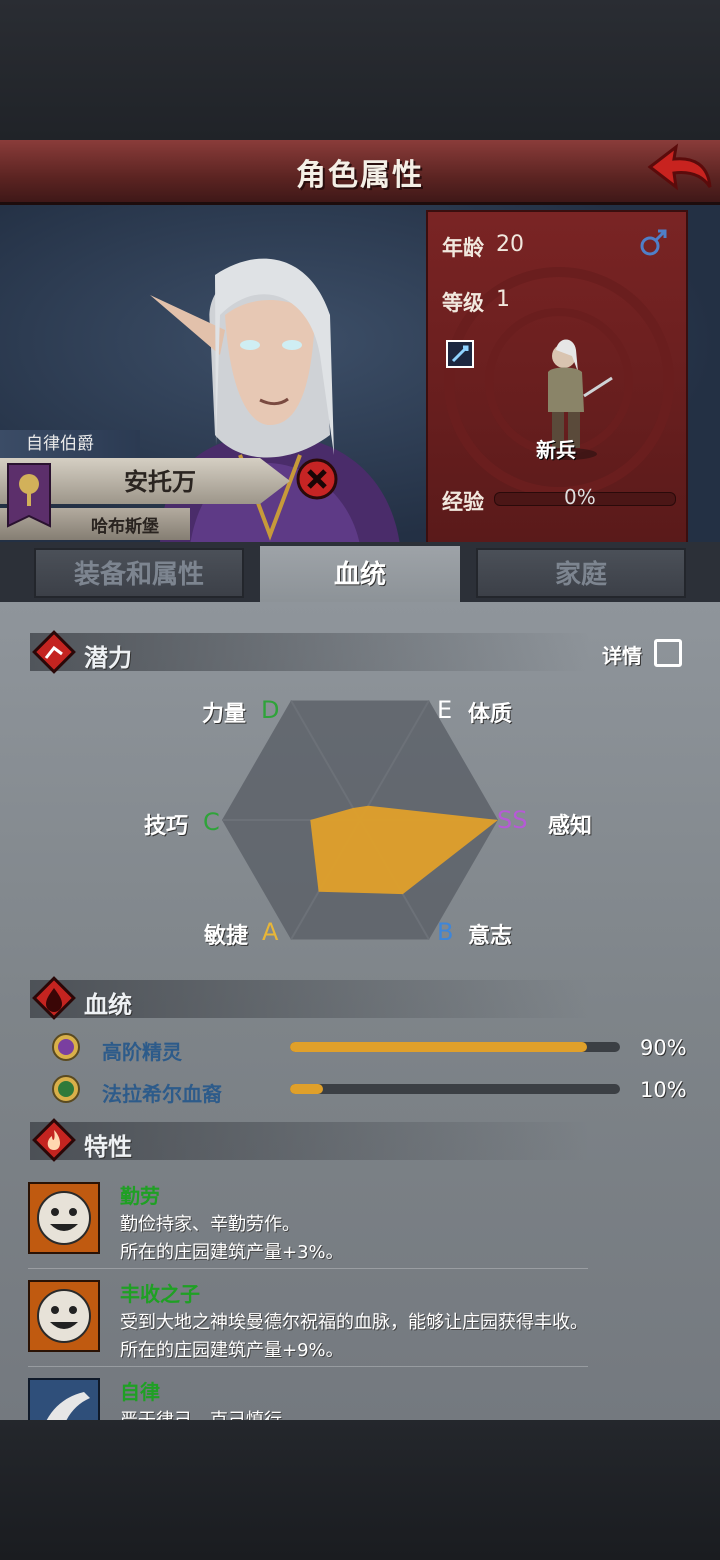 This screenshot has height=1560, width=720. Describe the element at coordinates (360, 820) in the screenshot. I see `potential-radar-chart` at that location.